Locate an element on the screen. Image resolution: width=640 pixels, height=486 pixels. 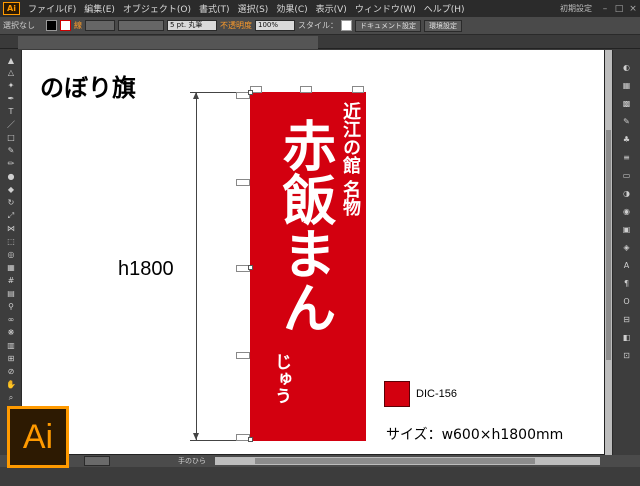
vertical-scrollbar is located at coordinates (608, 252).